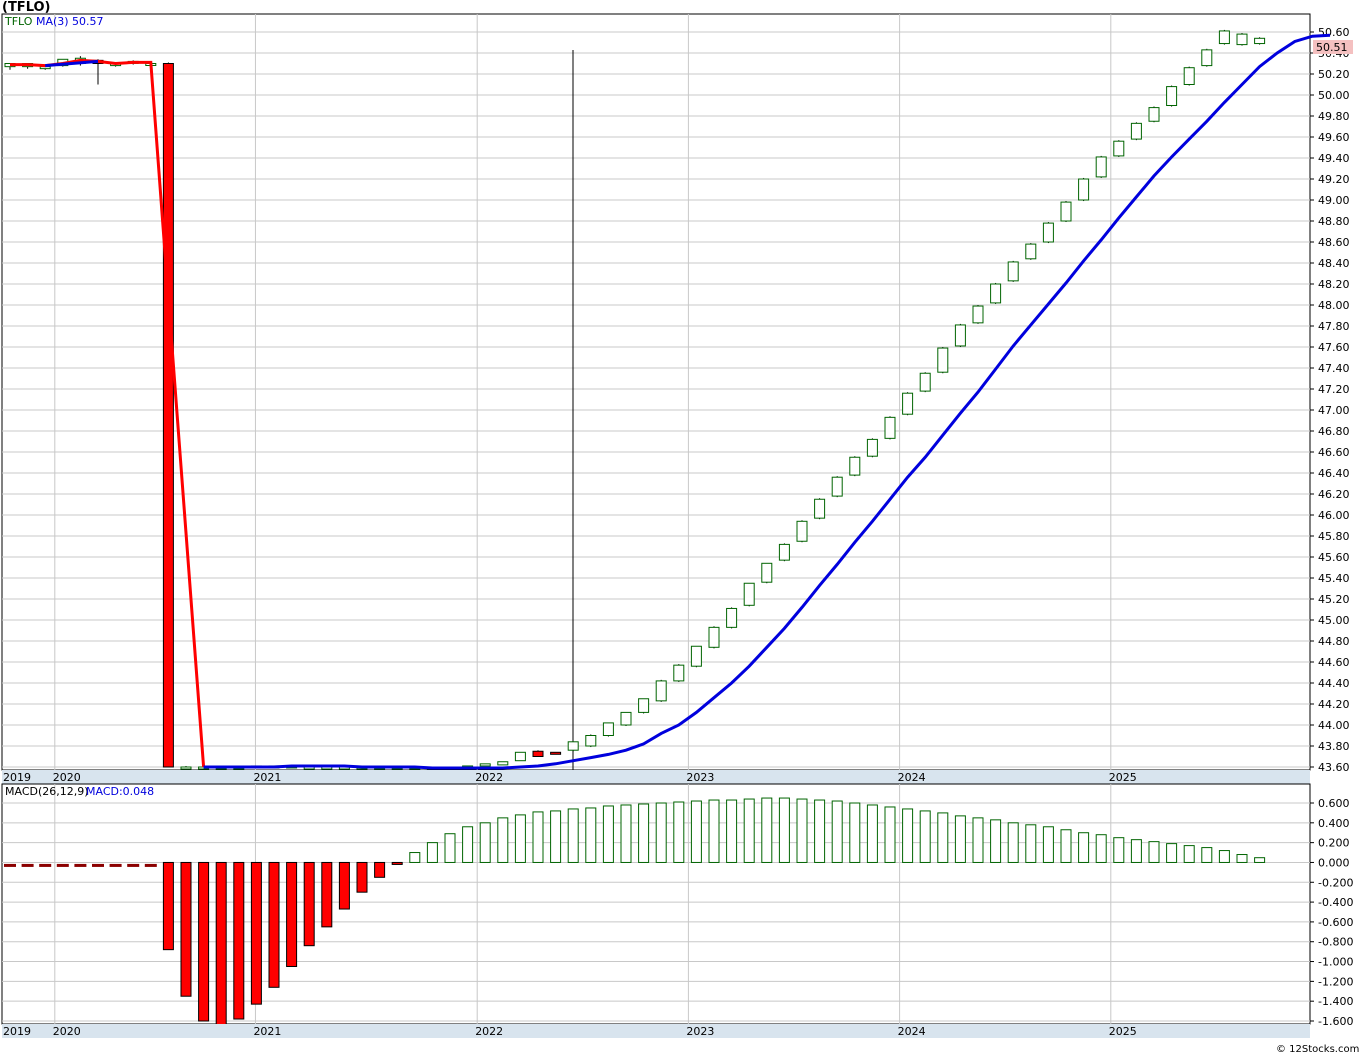 This screenshot has width=1360, height=1056. I want to click on price-tick-label: 44.40, so click(1334, 683).